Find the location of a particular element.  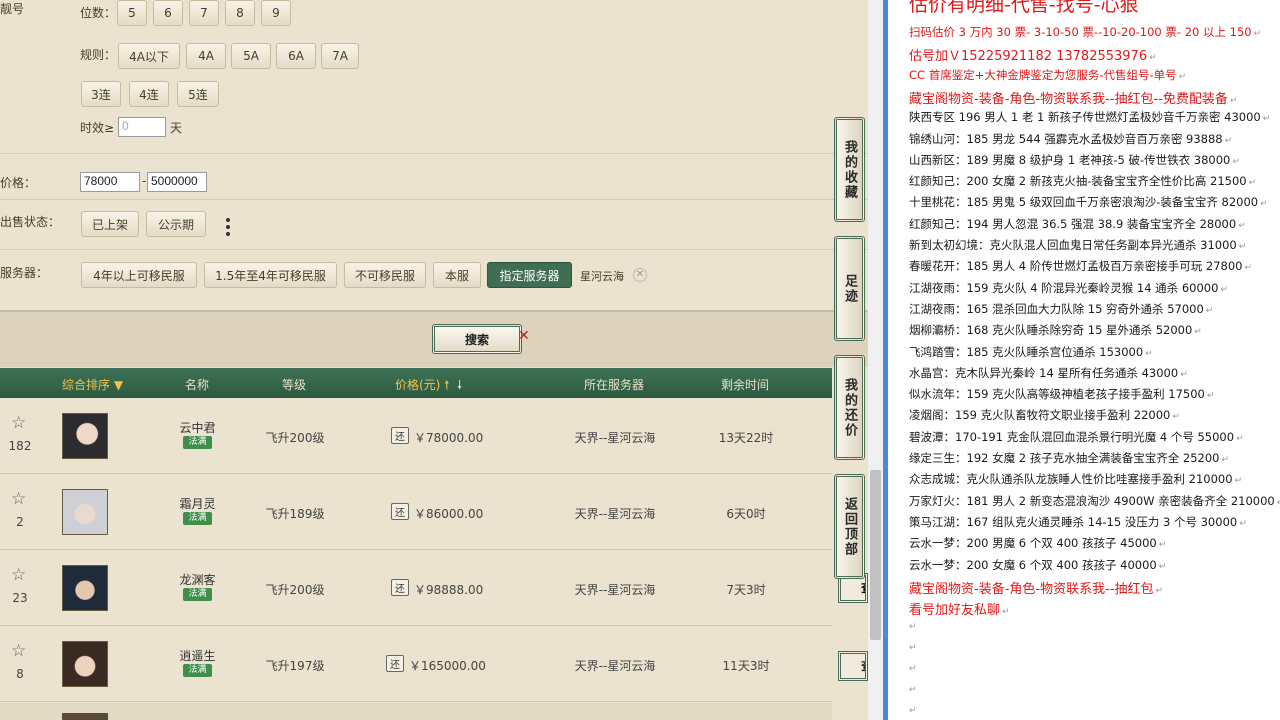

sort-down-arrow-icon: 🠗 is located at coordinates (459, 385).